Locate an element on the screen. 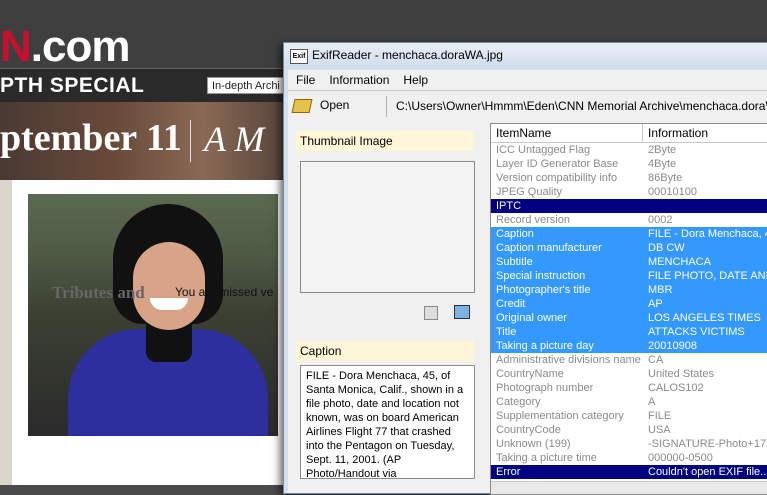 The height and width of the screenshot is (495, 767). row-item-name: Title is located at coordinates (506, 332).